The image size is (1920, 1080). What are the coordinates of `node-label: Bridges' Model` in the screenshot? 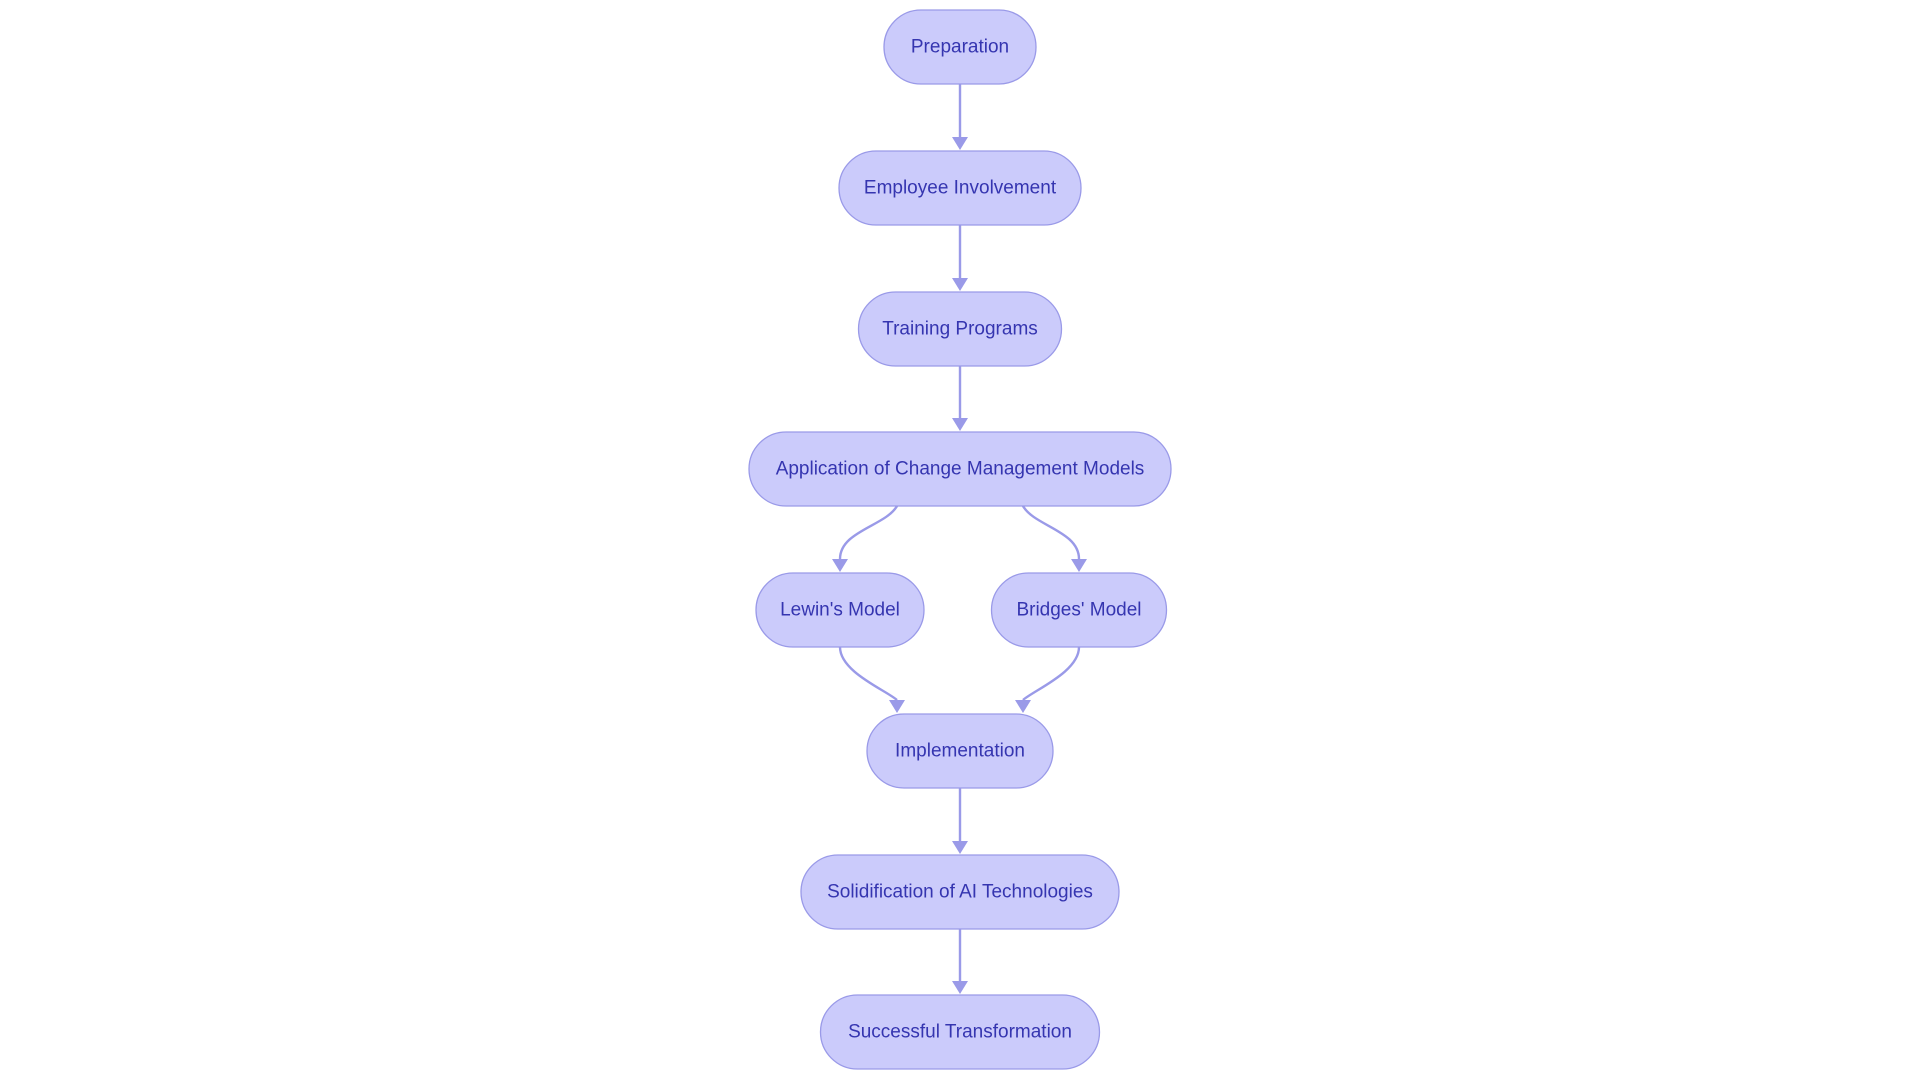 It's located at (1078, 610).